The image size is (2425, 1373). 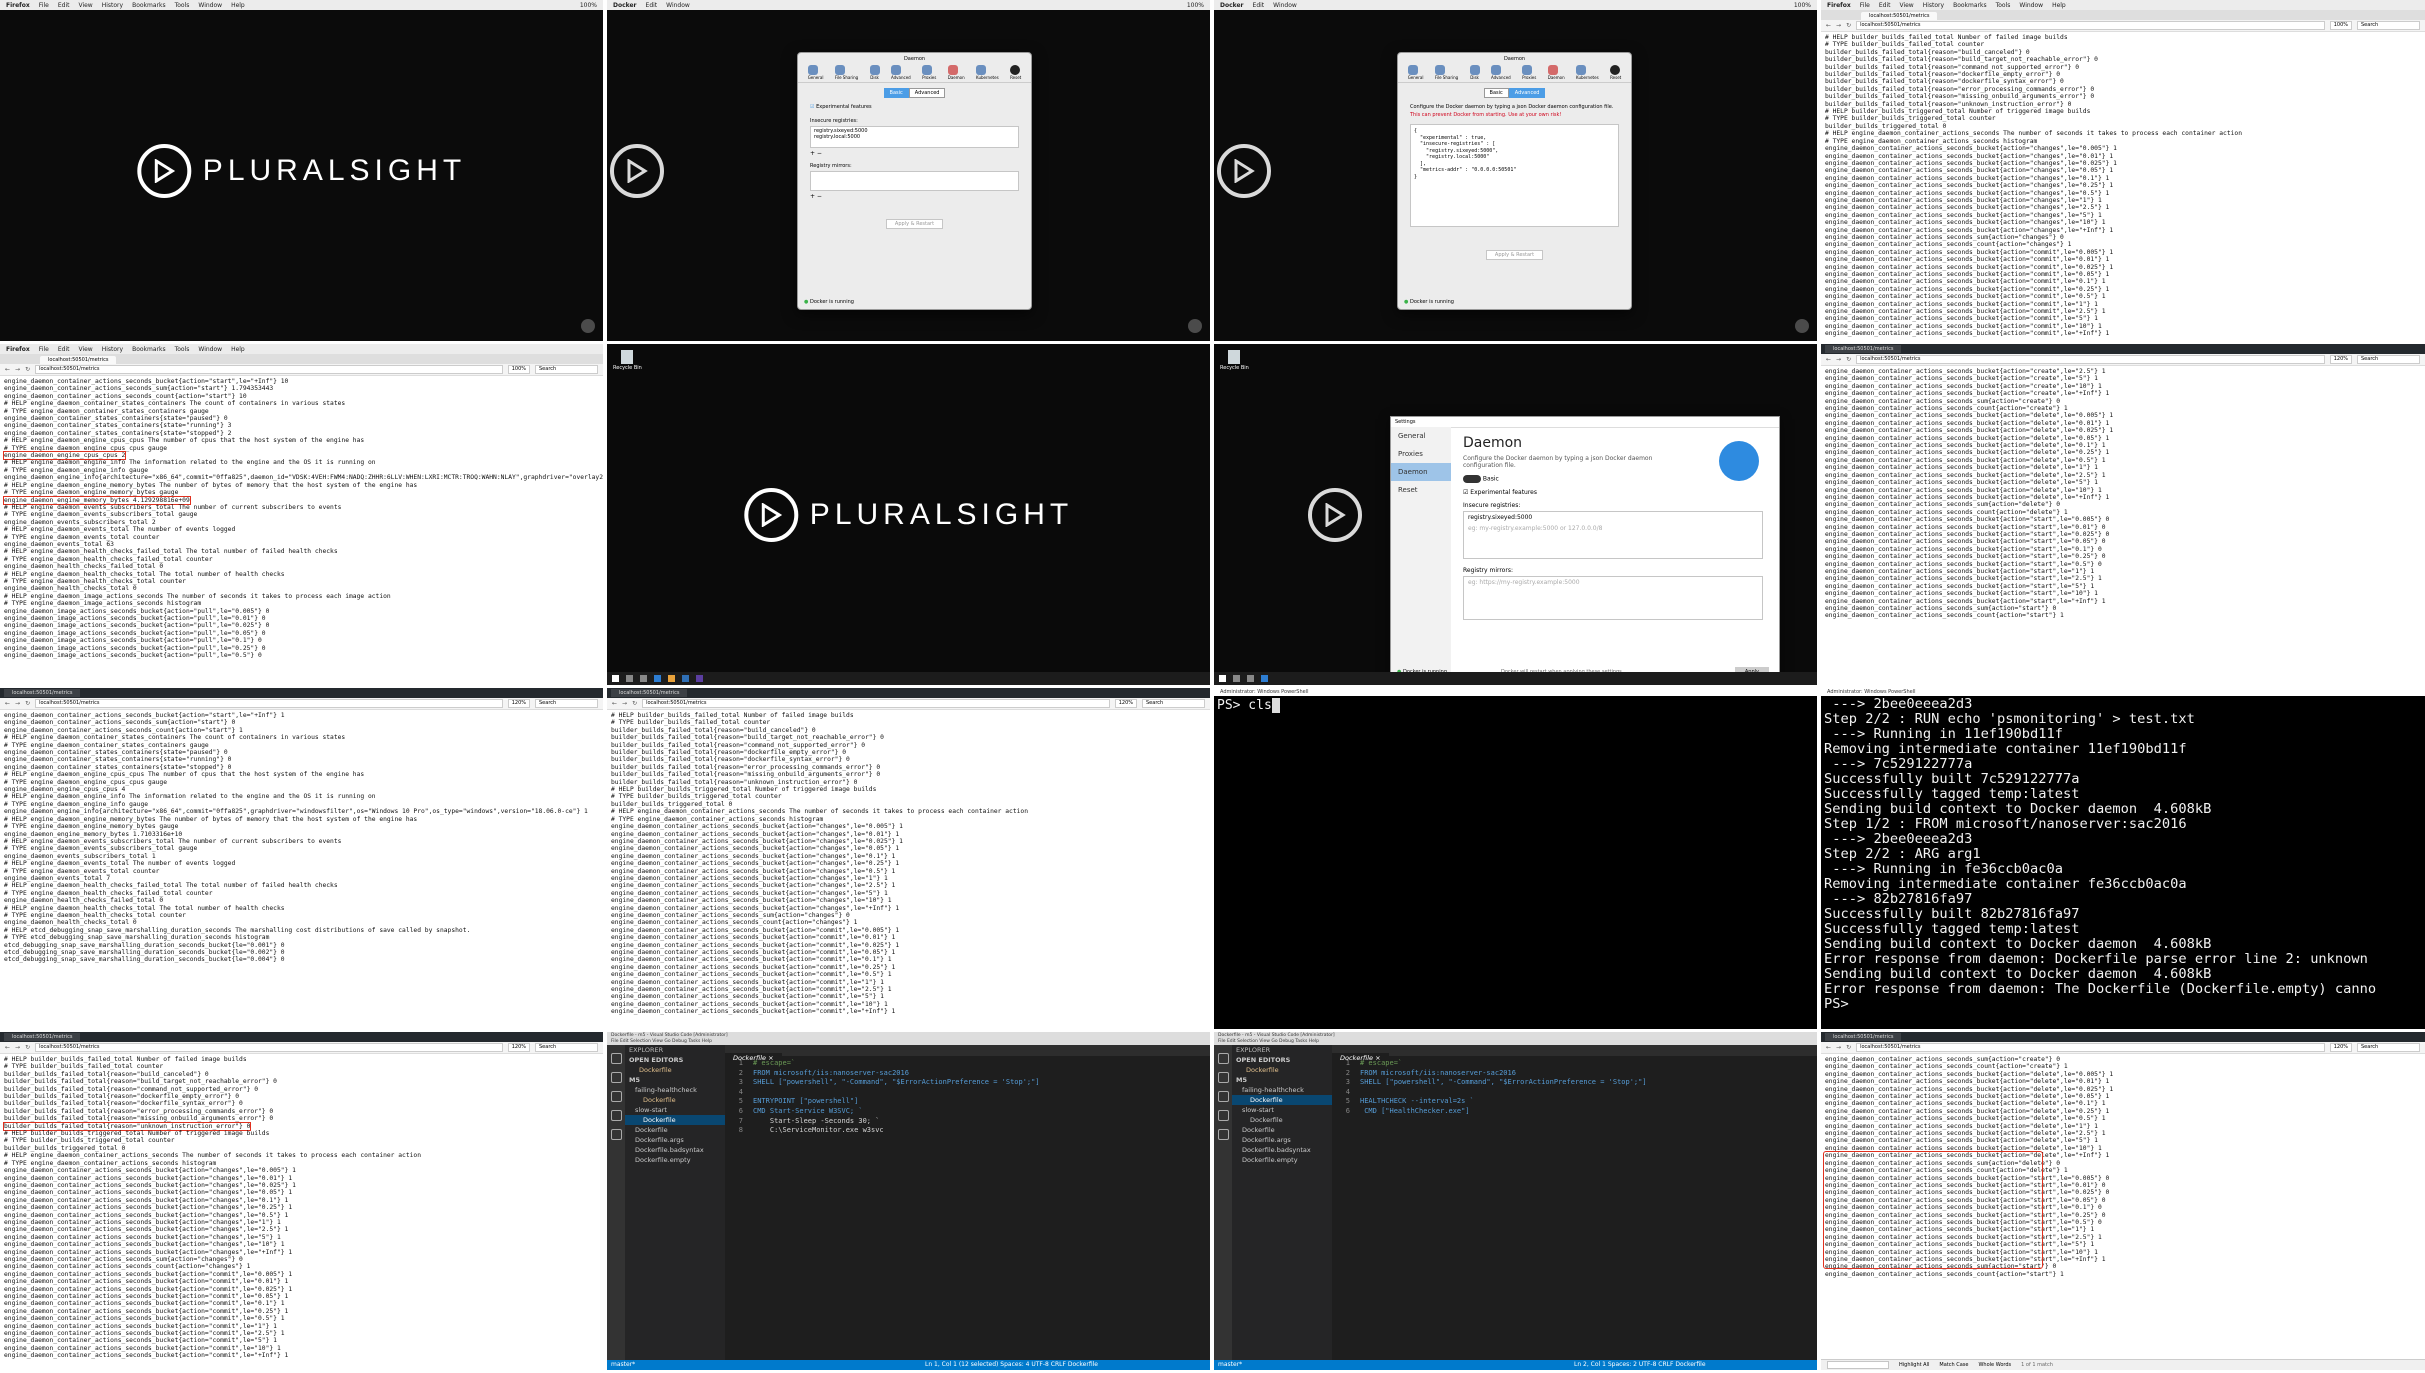 I want to click on firefox-icon, so click(x=671, y=678).